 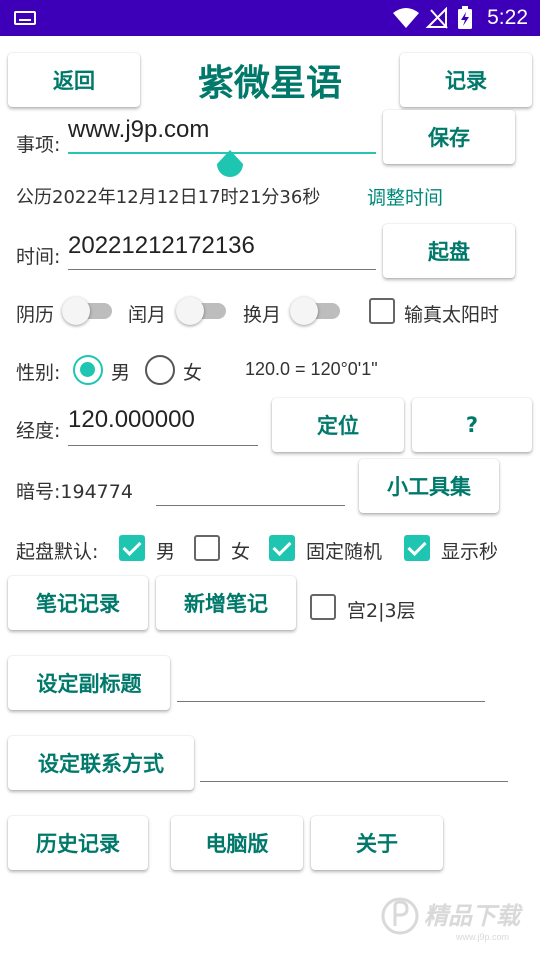 I want to click on watermark-logo: 精品下载 www.j9p.com, so click(x=460, y=917).